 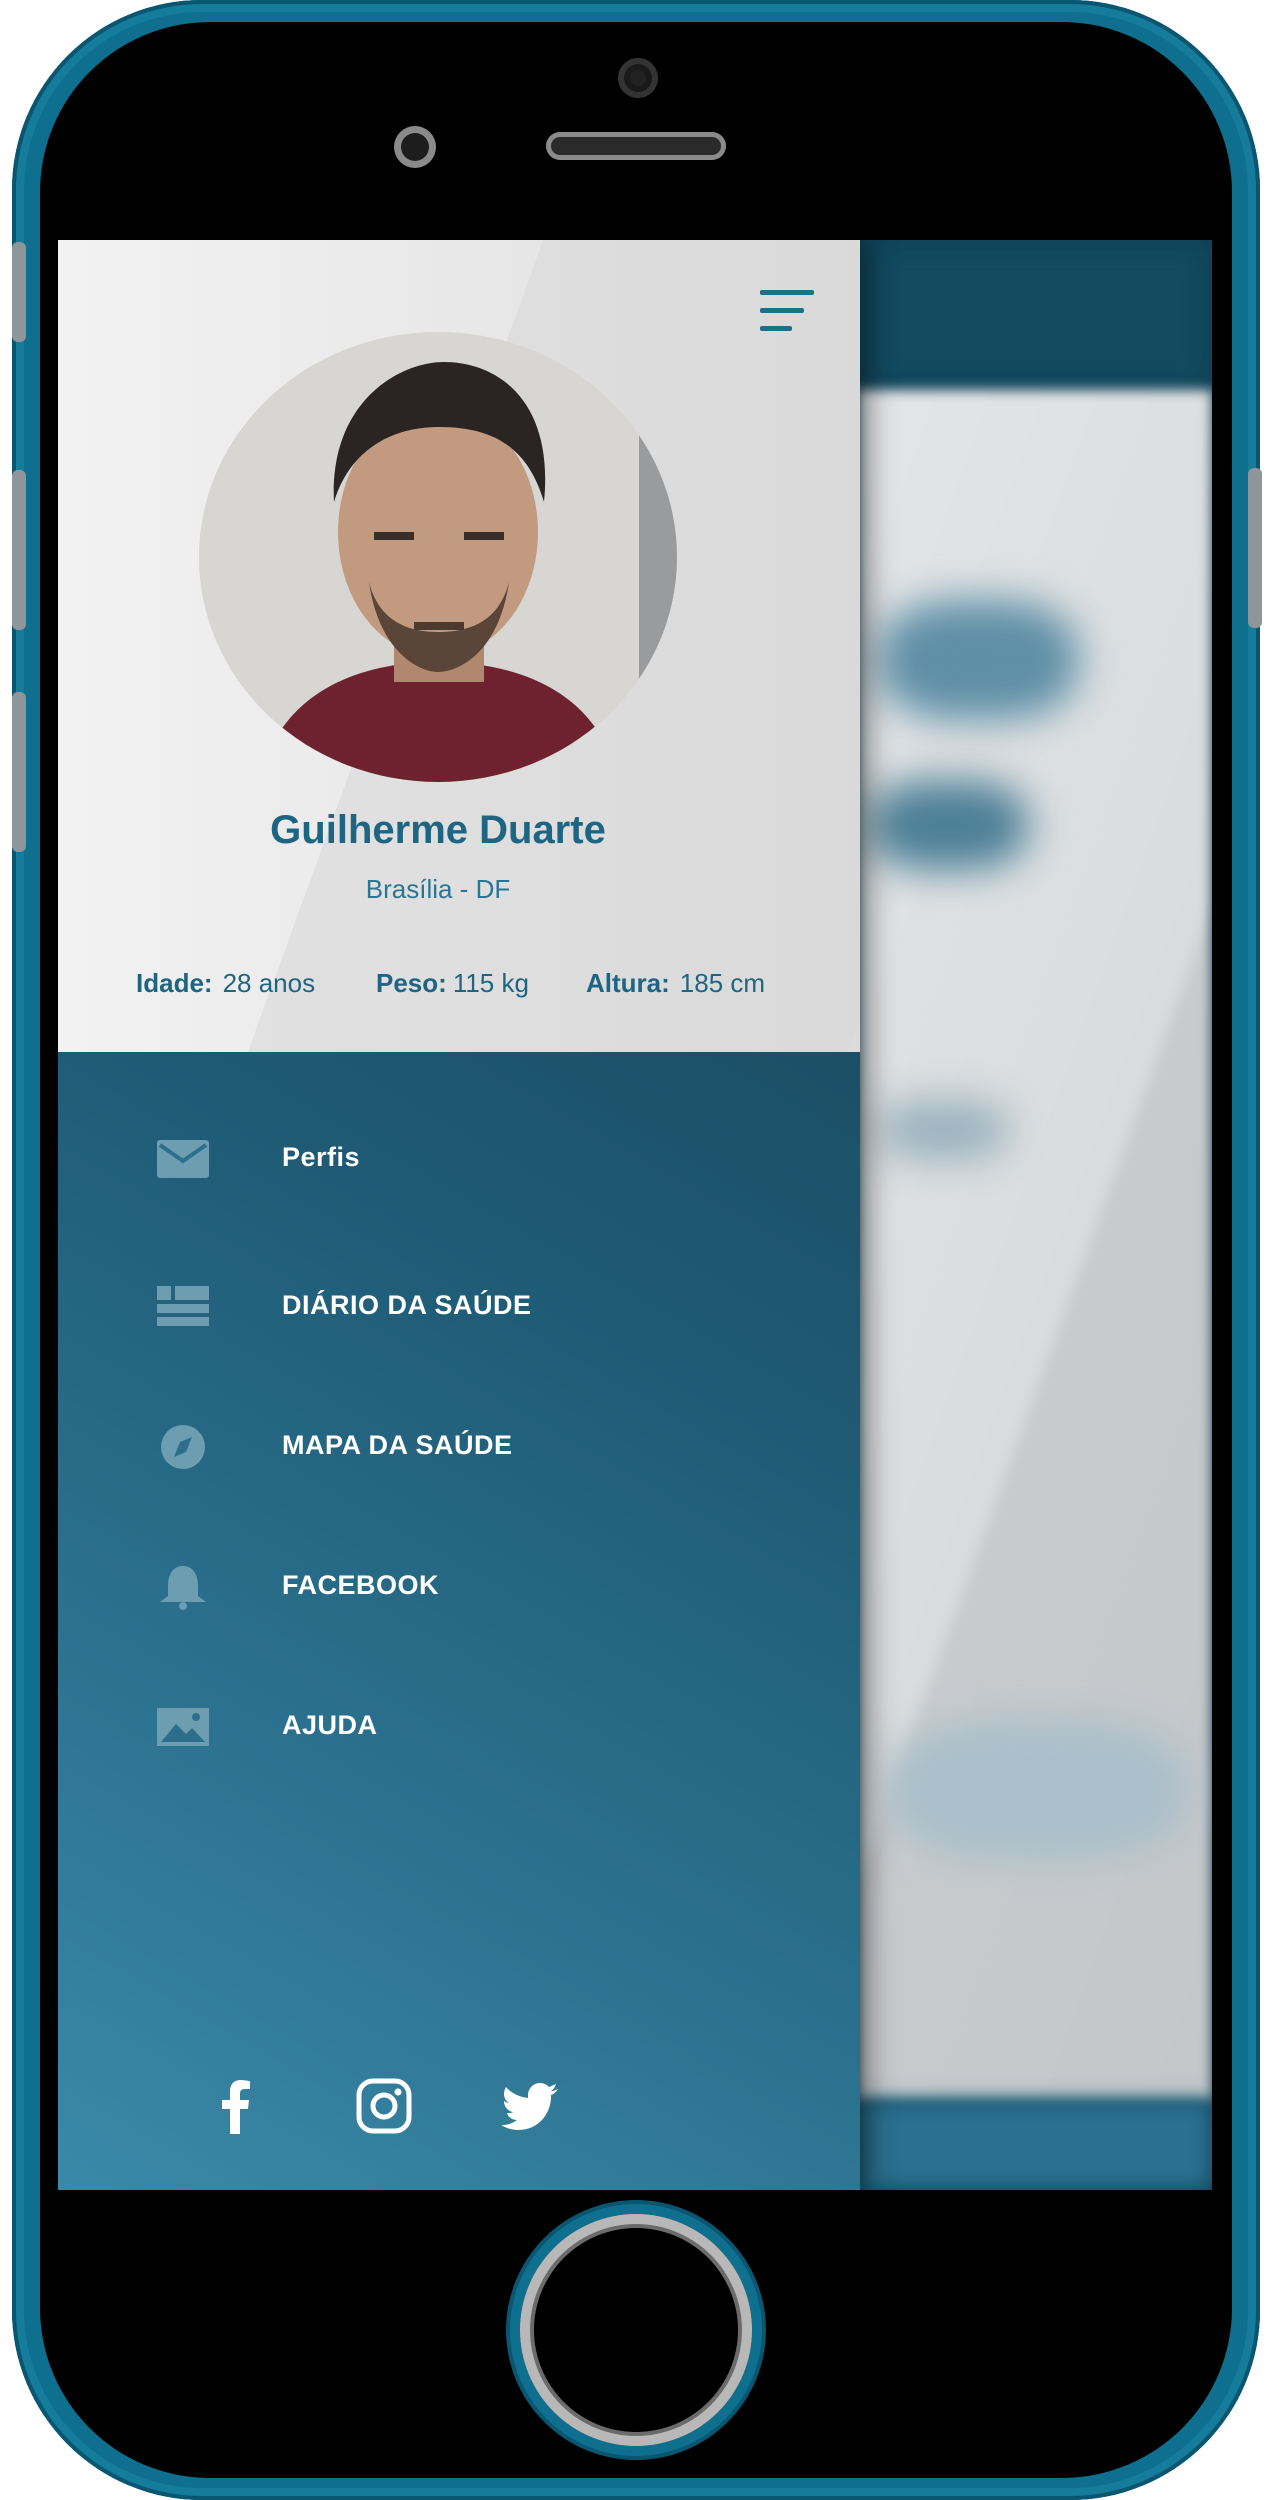 What do you see at coordinates (236, 2106) in the screenshot?
I see `facebook-icon` at bounding box center [236, 2106].